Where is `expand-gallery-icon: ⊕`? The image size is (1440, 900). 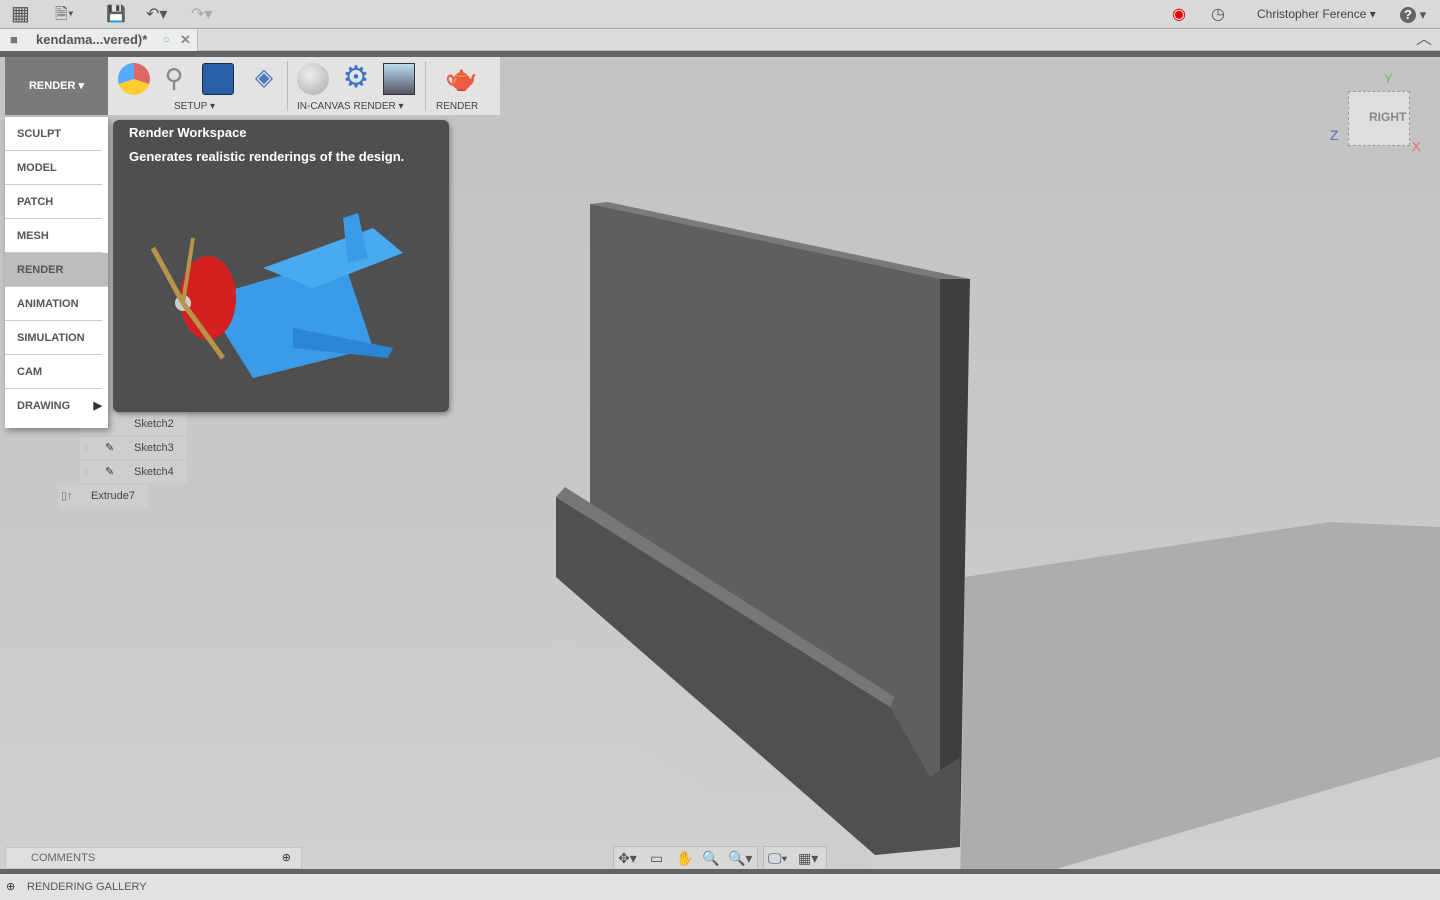 expand-gallery-icon: ⊕ is located at coordinates (10, 887).